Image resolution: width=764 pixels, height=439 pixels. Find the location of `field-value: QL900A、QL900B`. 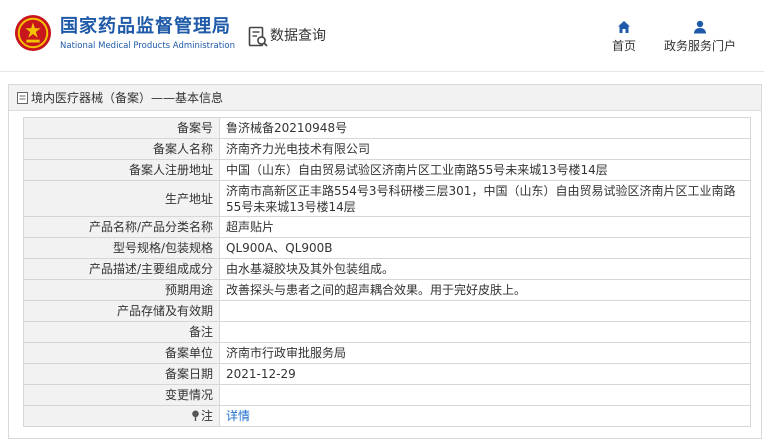

field-value: QL900A、QL900B is located at coordinates (485, 248).